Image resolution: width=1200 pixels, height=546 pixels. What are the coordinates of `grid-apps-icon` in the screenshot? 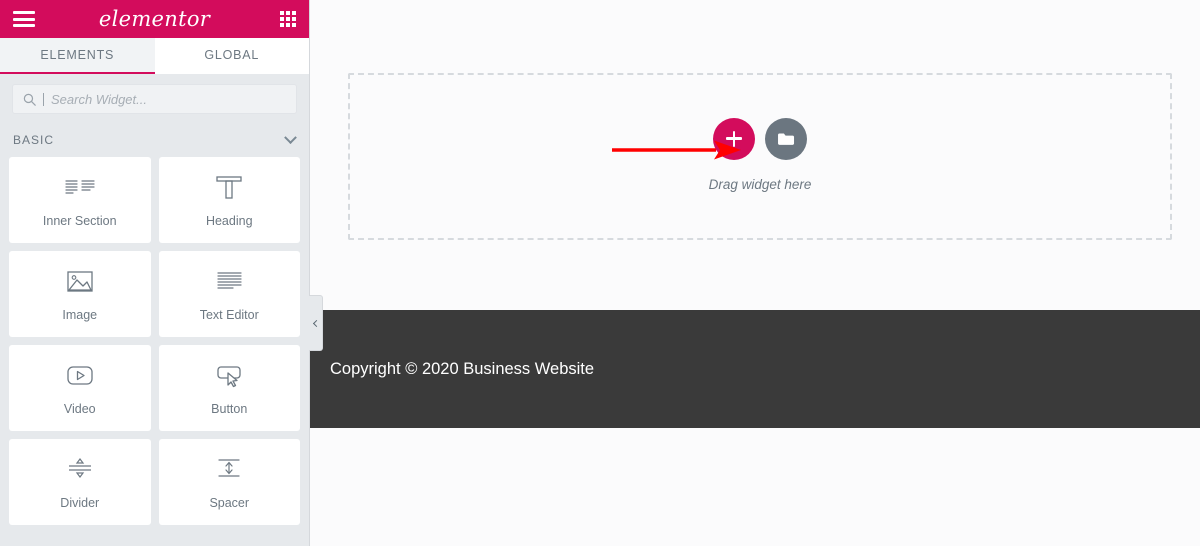 It's located at (288, 19).